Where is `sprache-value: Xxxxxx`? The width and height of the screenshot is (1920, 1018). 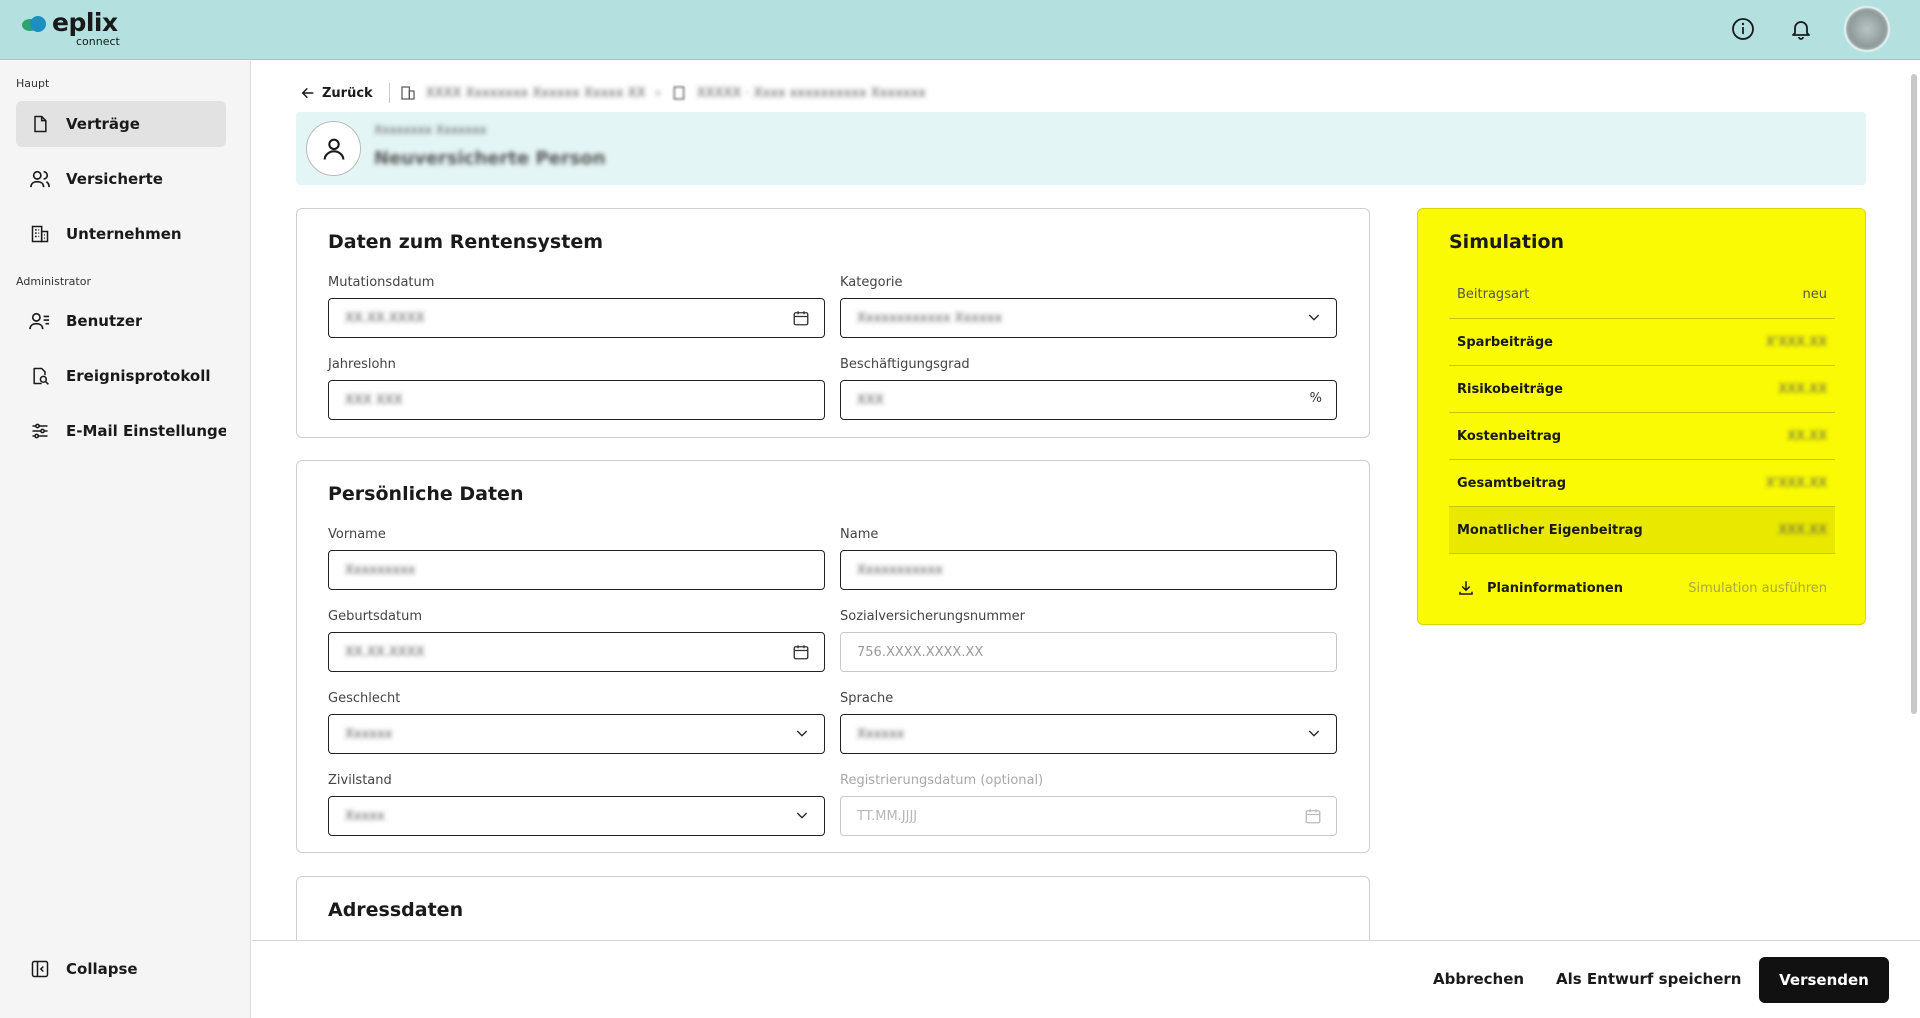
sprache-value: Xxxxxx is located at coordinates (881, 734).